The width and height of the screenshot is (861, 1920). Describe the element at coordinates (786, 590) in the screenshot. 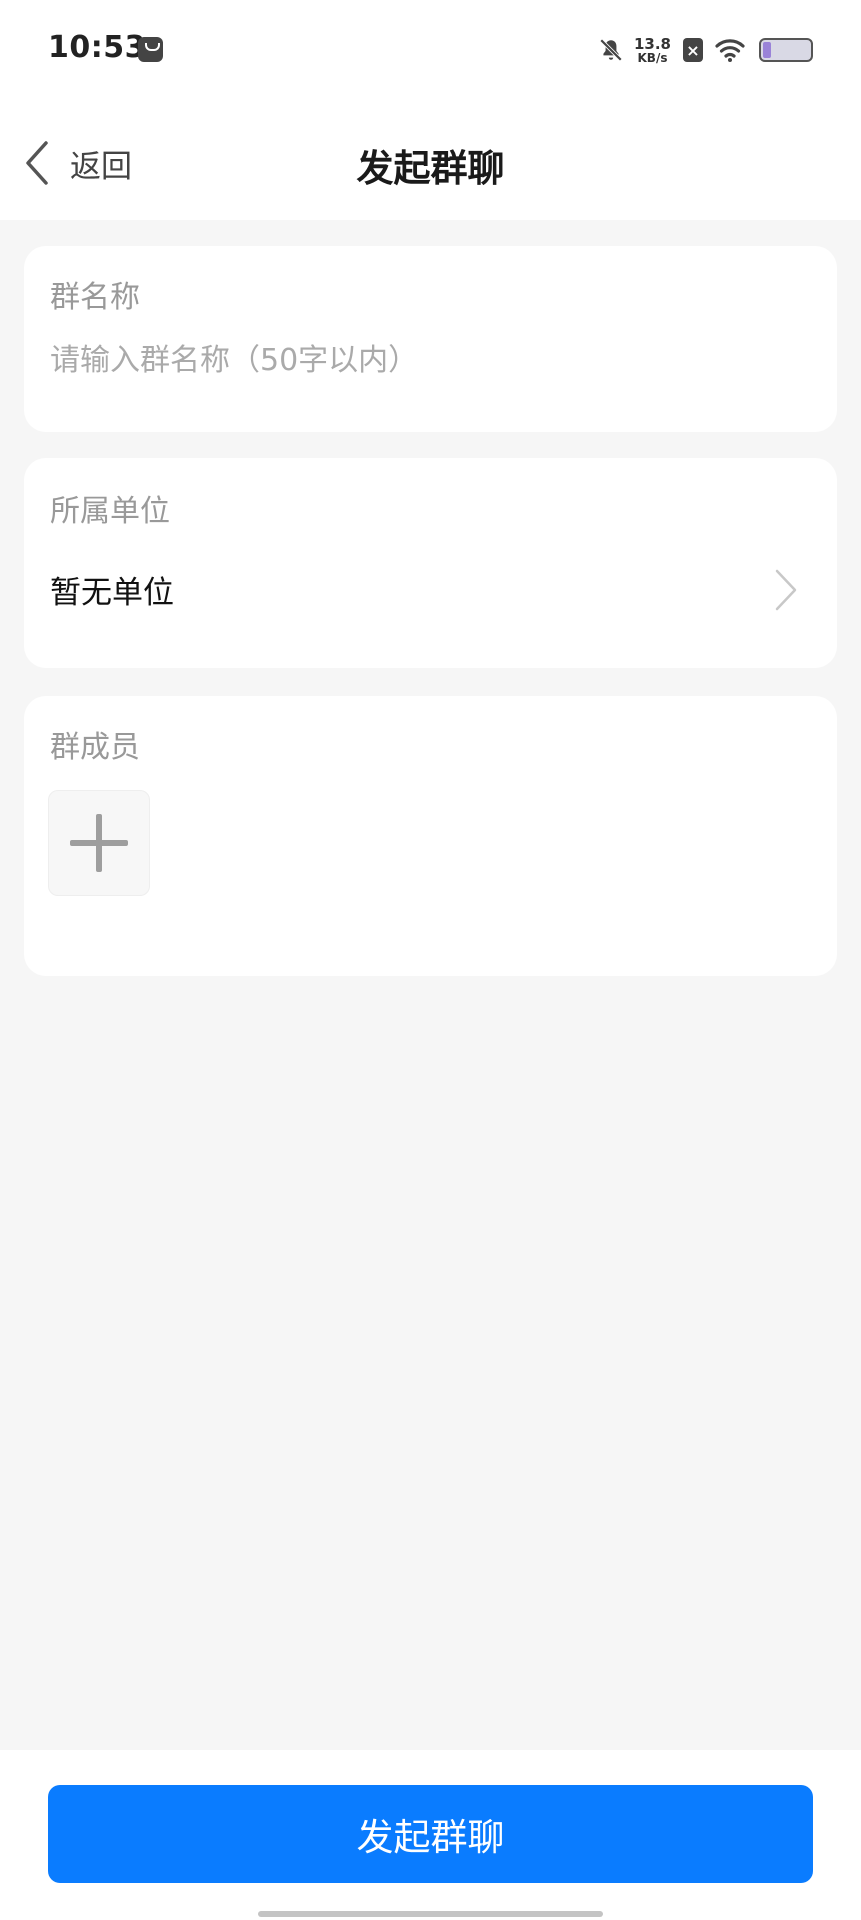

I see `chevron-right-icon` at that location.